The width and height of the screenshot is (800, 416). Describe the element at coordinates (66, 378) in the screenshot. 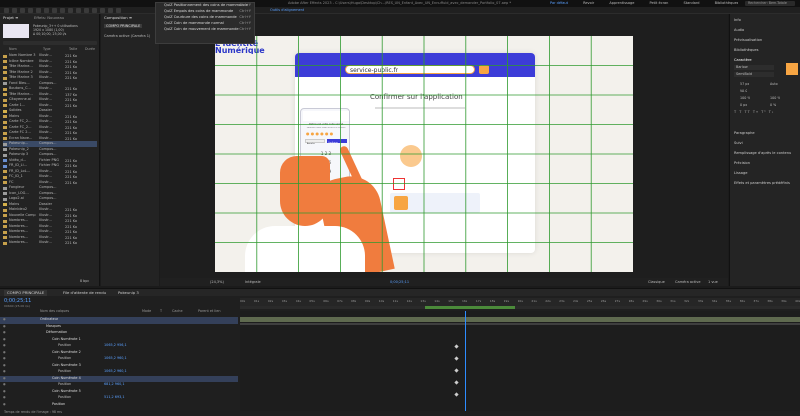

I see `layer-name: Coin Numérote 4` at that location.